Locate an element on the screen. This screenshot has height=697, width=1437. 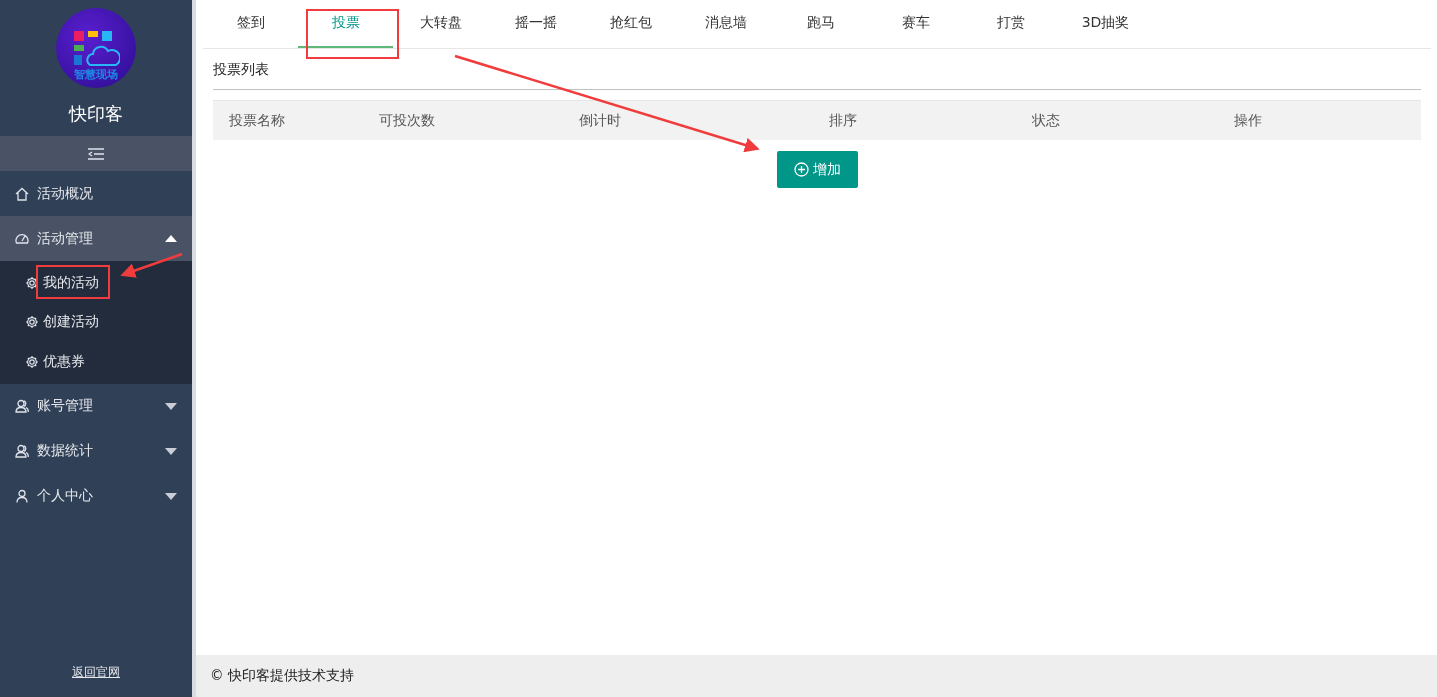
menu-item: 活动管理 is located at coordinates (96, 238).